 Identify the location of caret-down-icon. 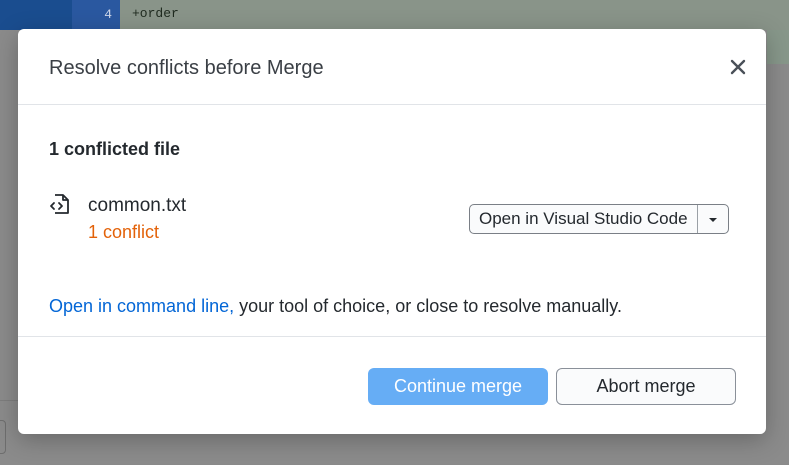
(712, 219).